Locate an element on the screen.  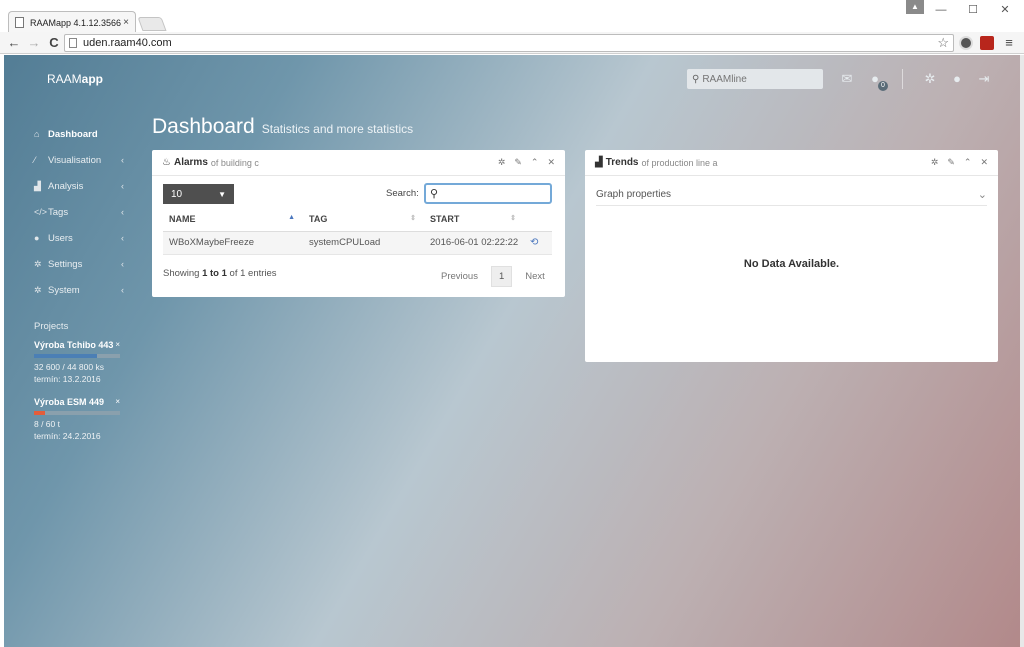
url-text: uden.raam40.com is located at coordinates (127, 43).